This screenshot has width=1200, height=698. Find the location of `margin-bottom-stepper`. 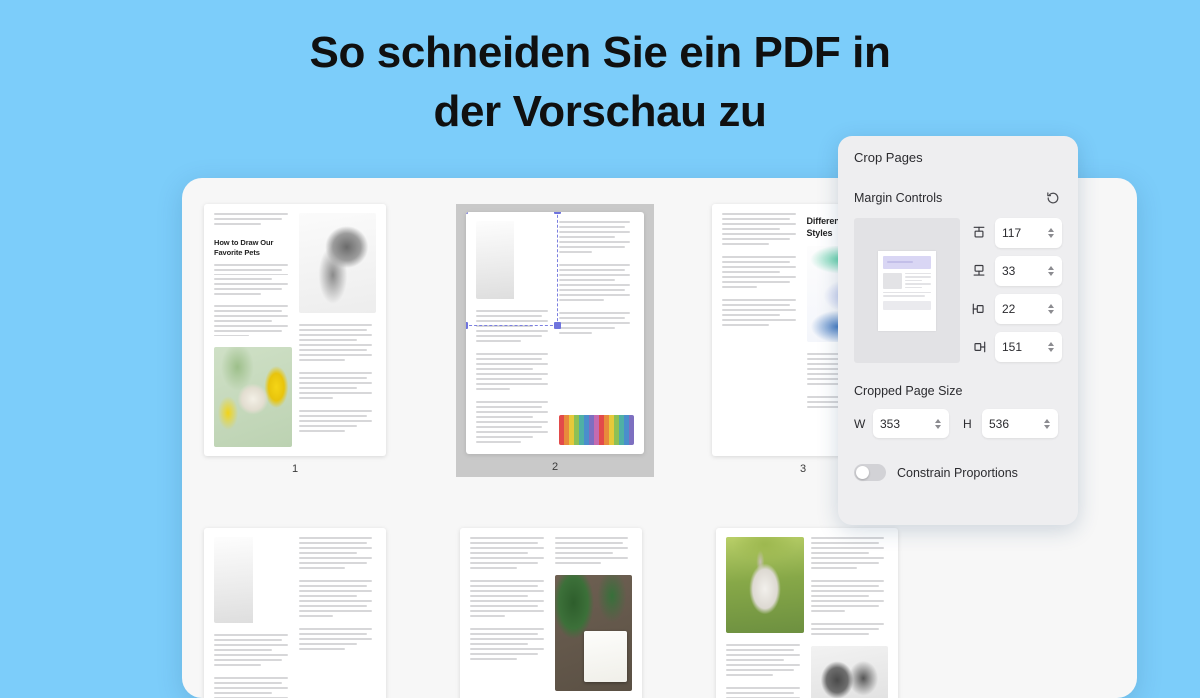

margin-bottom-stepper is located at coordinates (1050, 271).